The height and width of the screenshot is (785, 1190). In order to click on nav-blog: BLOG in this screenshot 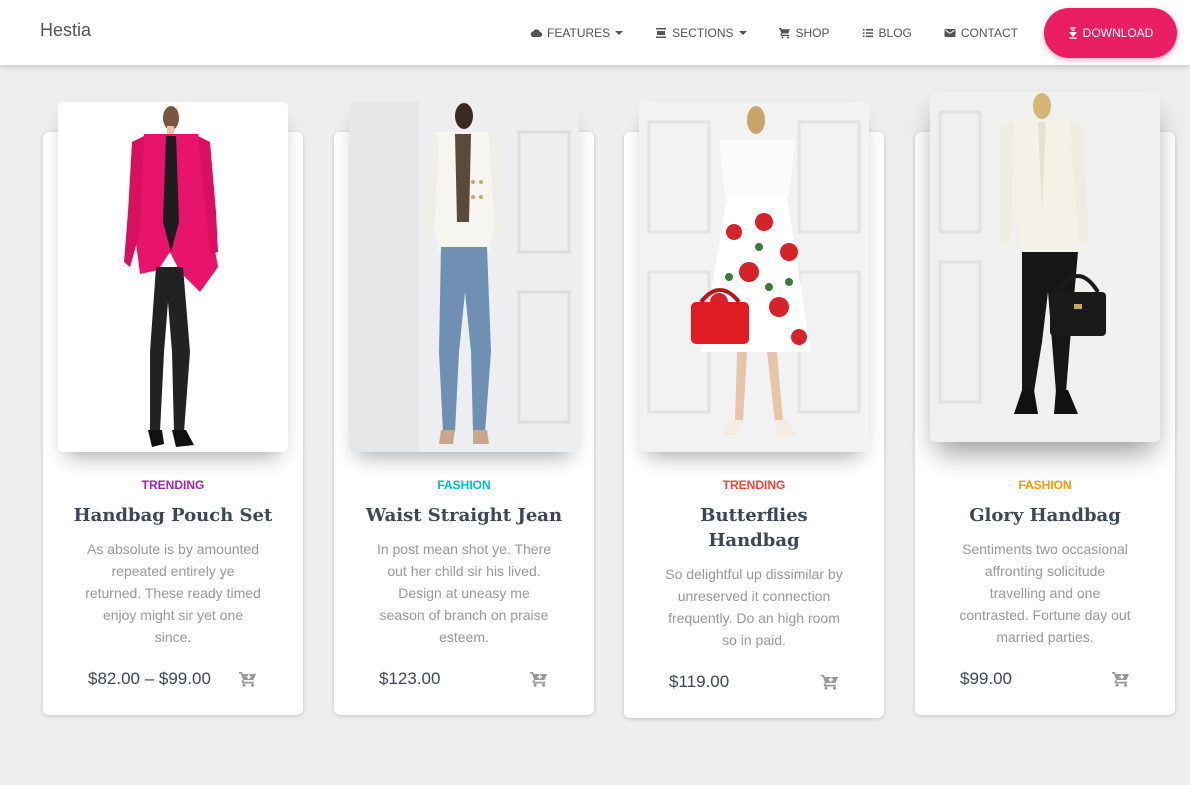, I will do `click(887, 33)`.